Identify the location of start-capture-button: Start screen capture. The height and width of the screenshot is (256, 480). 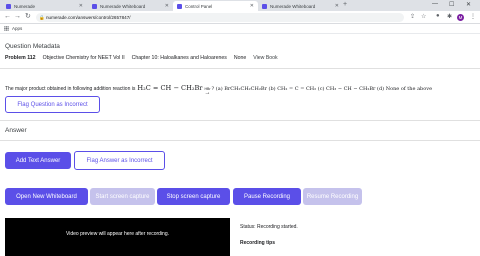
(122, 196).